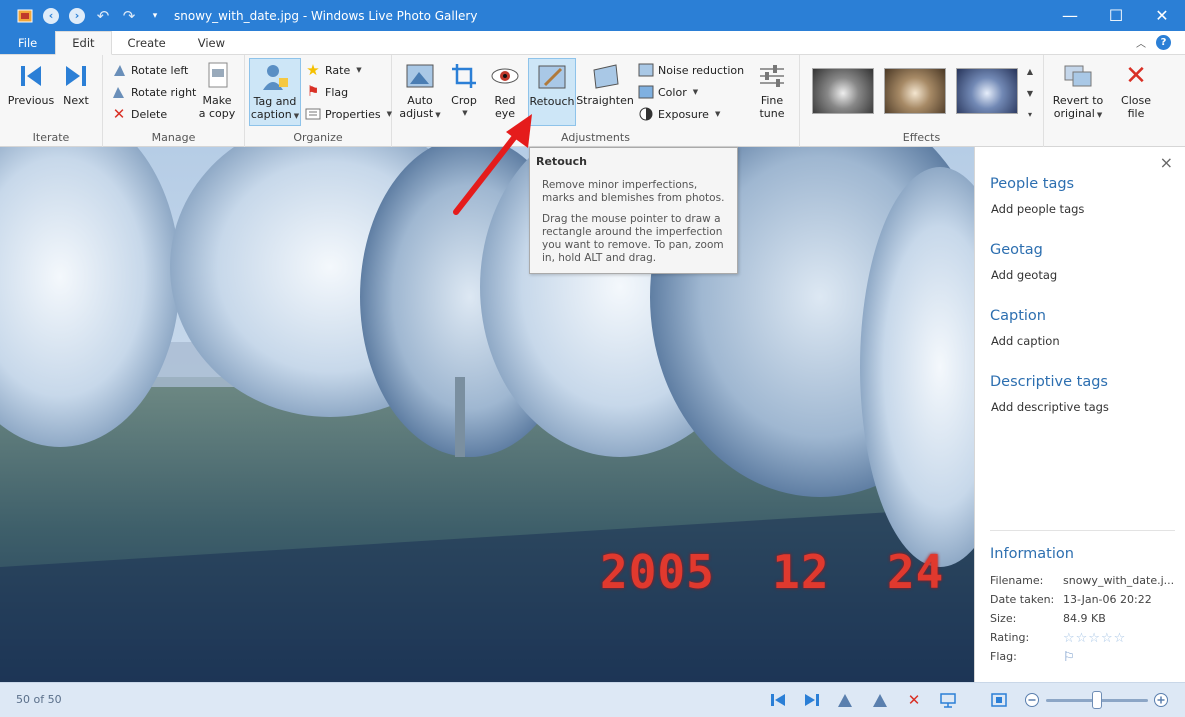  What do you see at coordinates (845, 700) in the screenshot?
I see `rotate-left-status-icon` at bounding box center [845, 700].